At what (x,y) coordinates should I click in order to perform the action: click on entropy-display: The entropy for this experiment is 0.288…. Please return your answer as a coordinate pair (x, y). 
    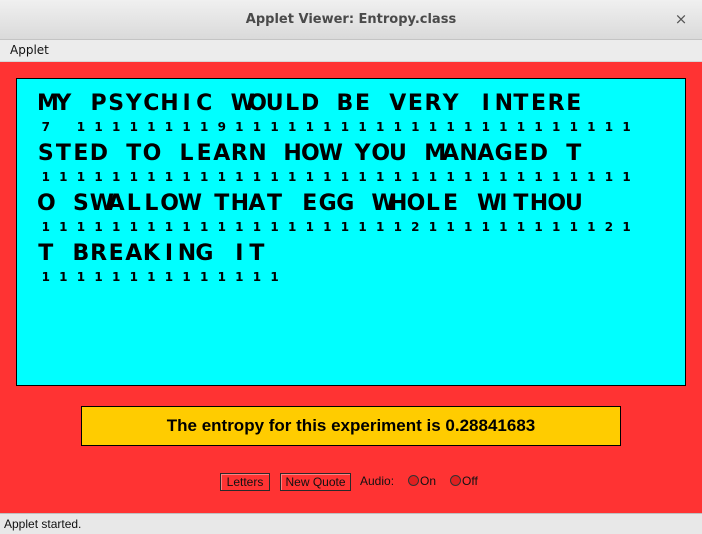
    Looking at the image, I should click on (351, 426).